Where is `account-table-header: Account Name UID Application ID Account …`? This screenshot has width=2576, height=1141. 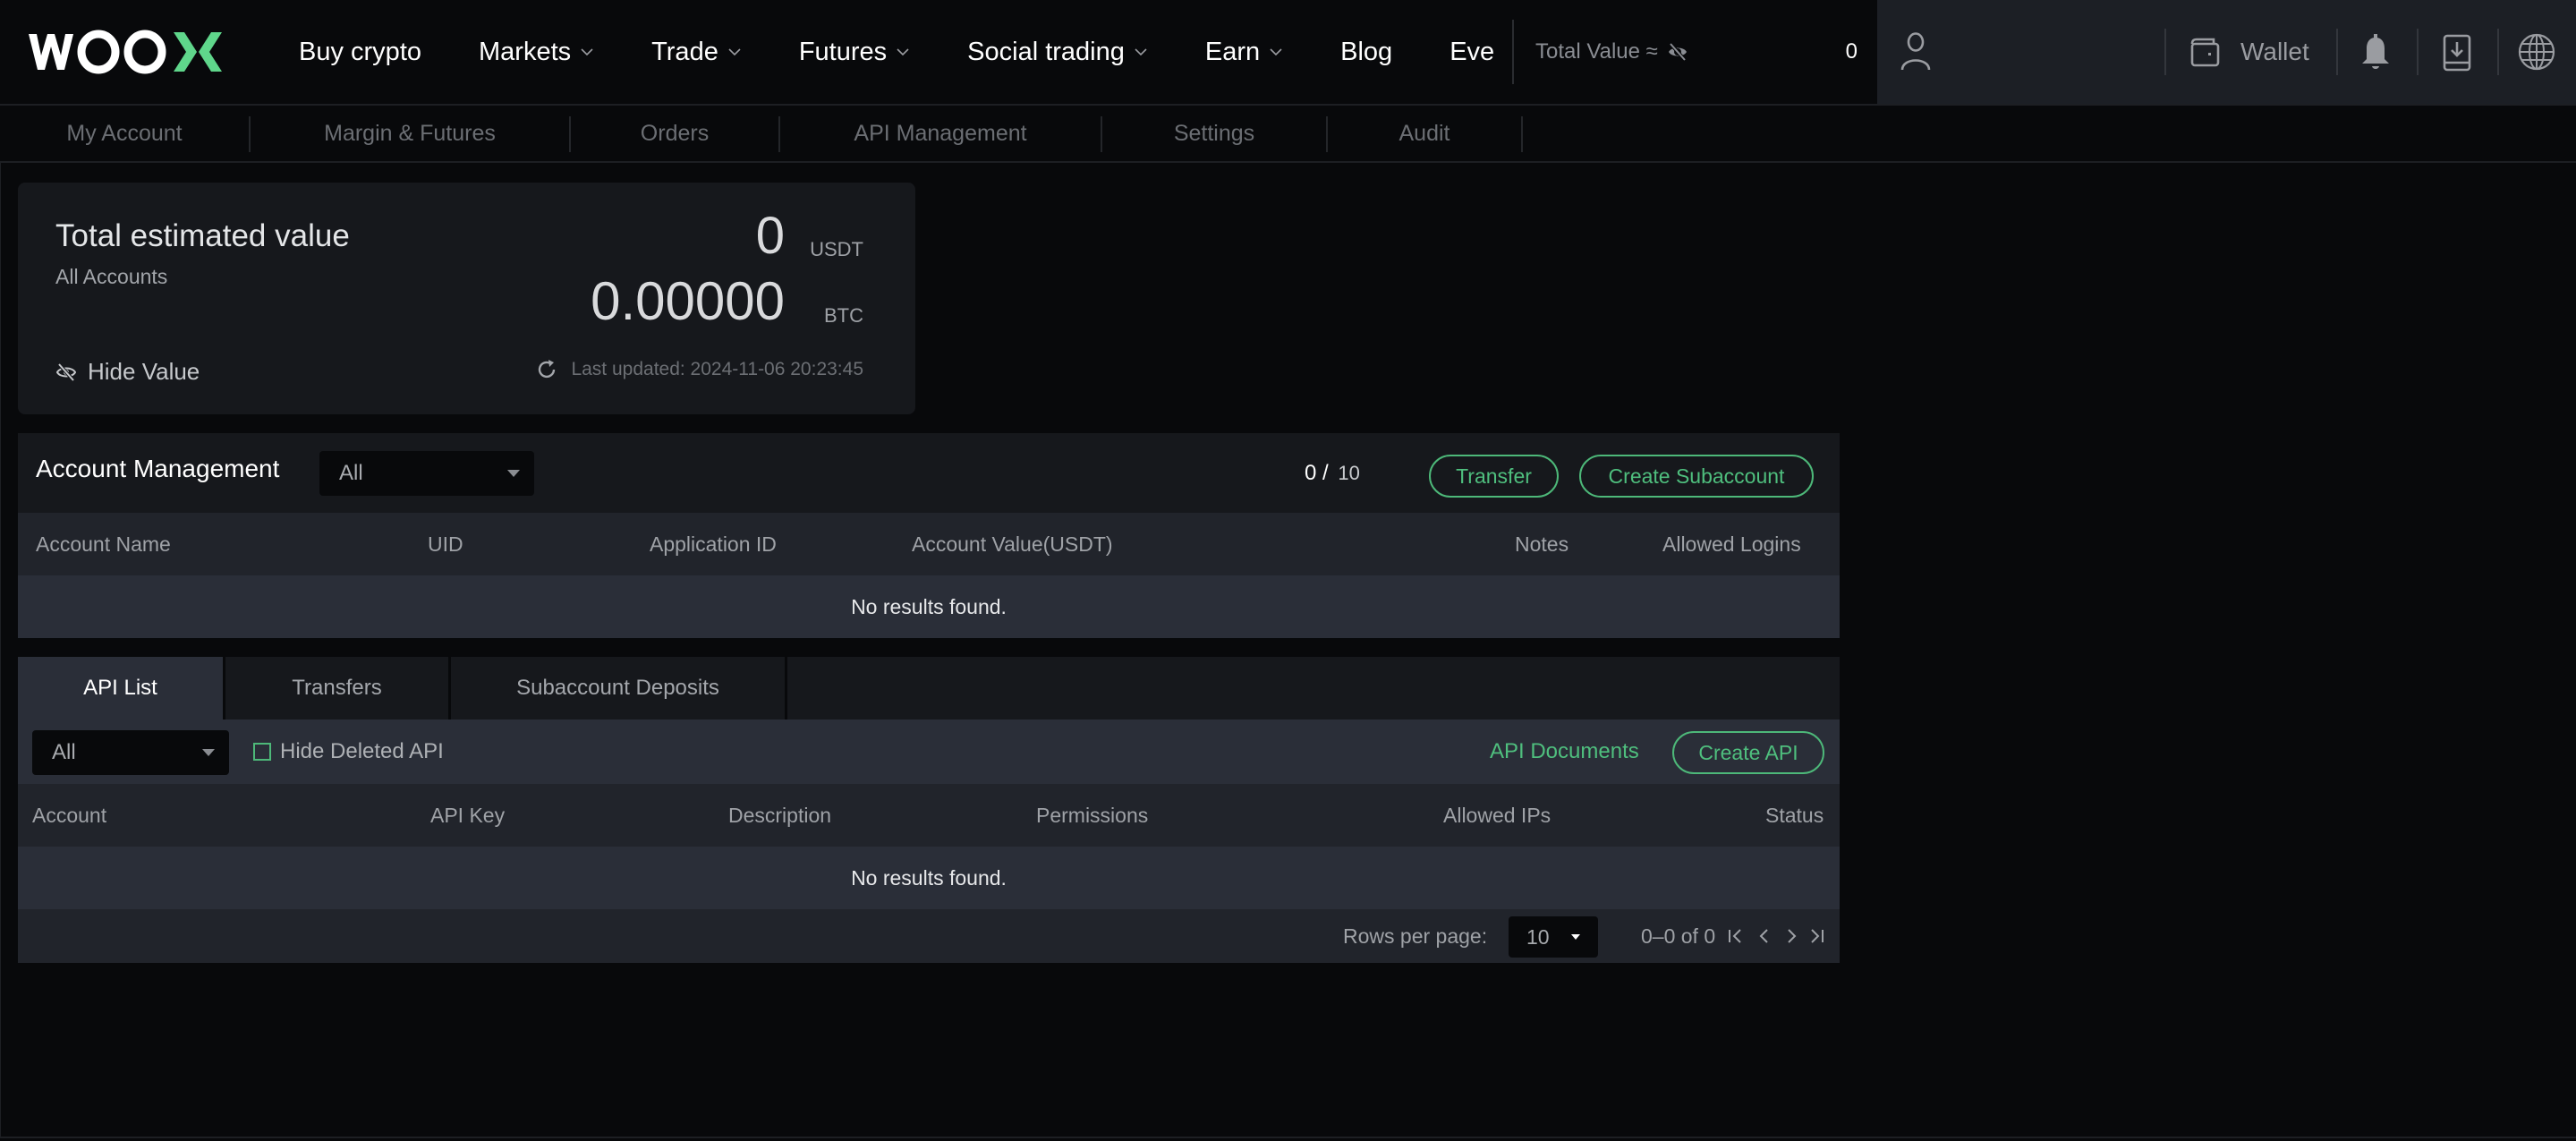
account-table-header: Account Name UID Application ID Account … is located at coordinates (929, 544).